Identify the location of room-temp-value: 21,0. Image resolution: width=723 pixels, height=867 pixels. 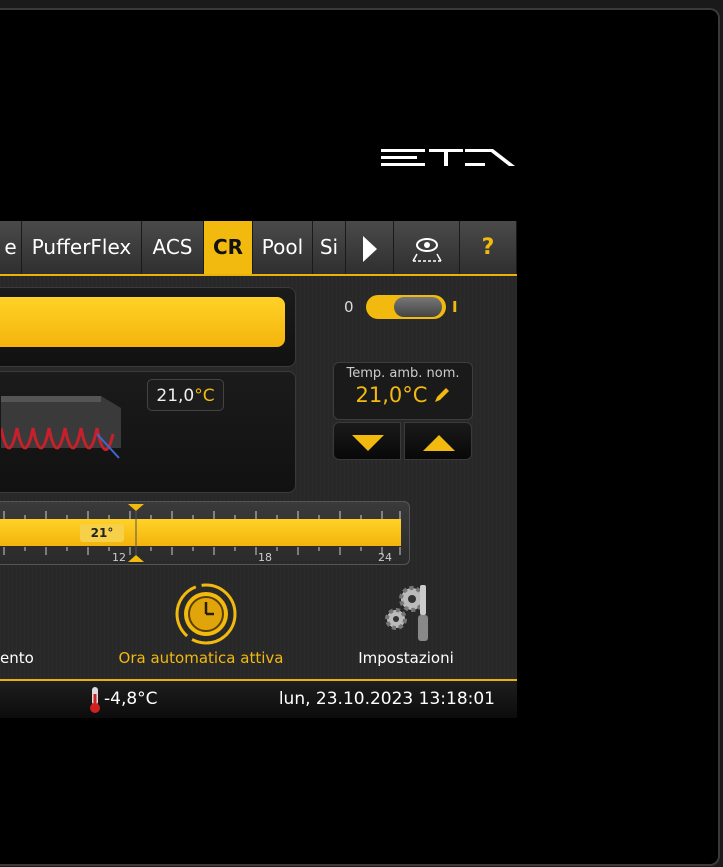
(175, 396).